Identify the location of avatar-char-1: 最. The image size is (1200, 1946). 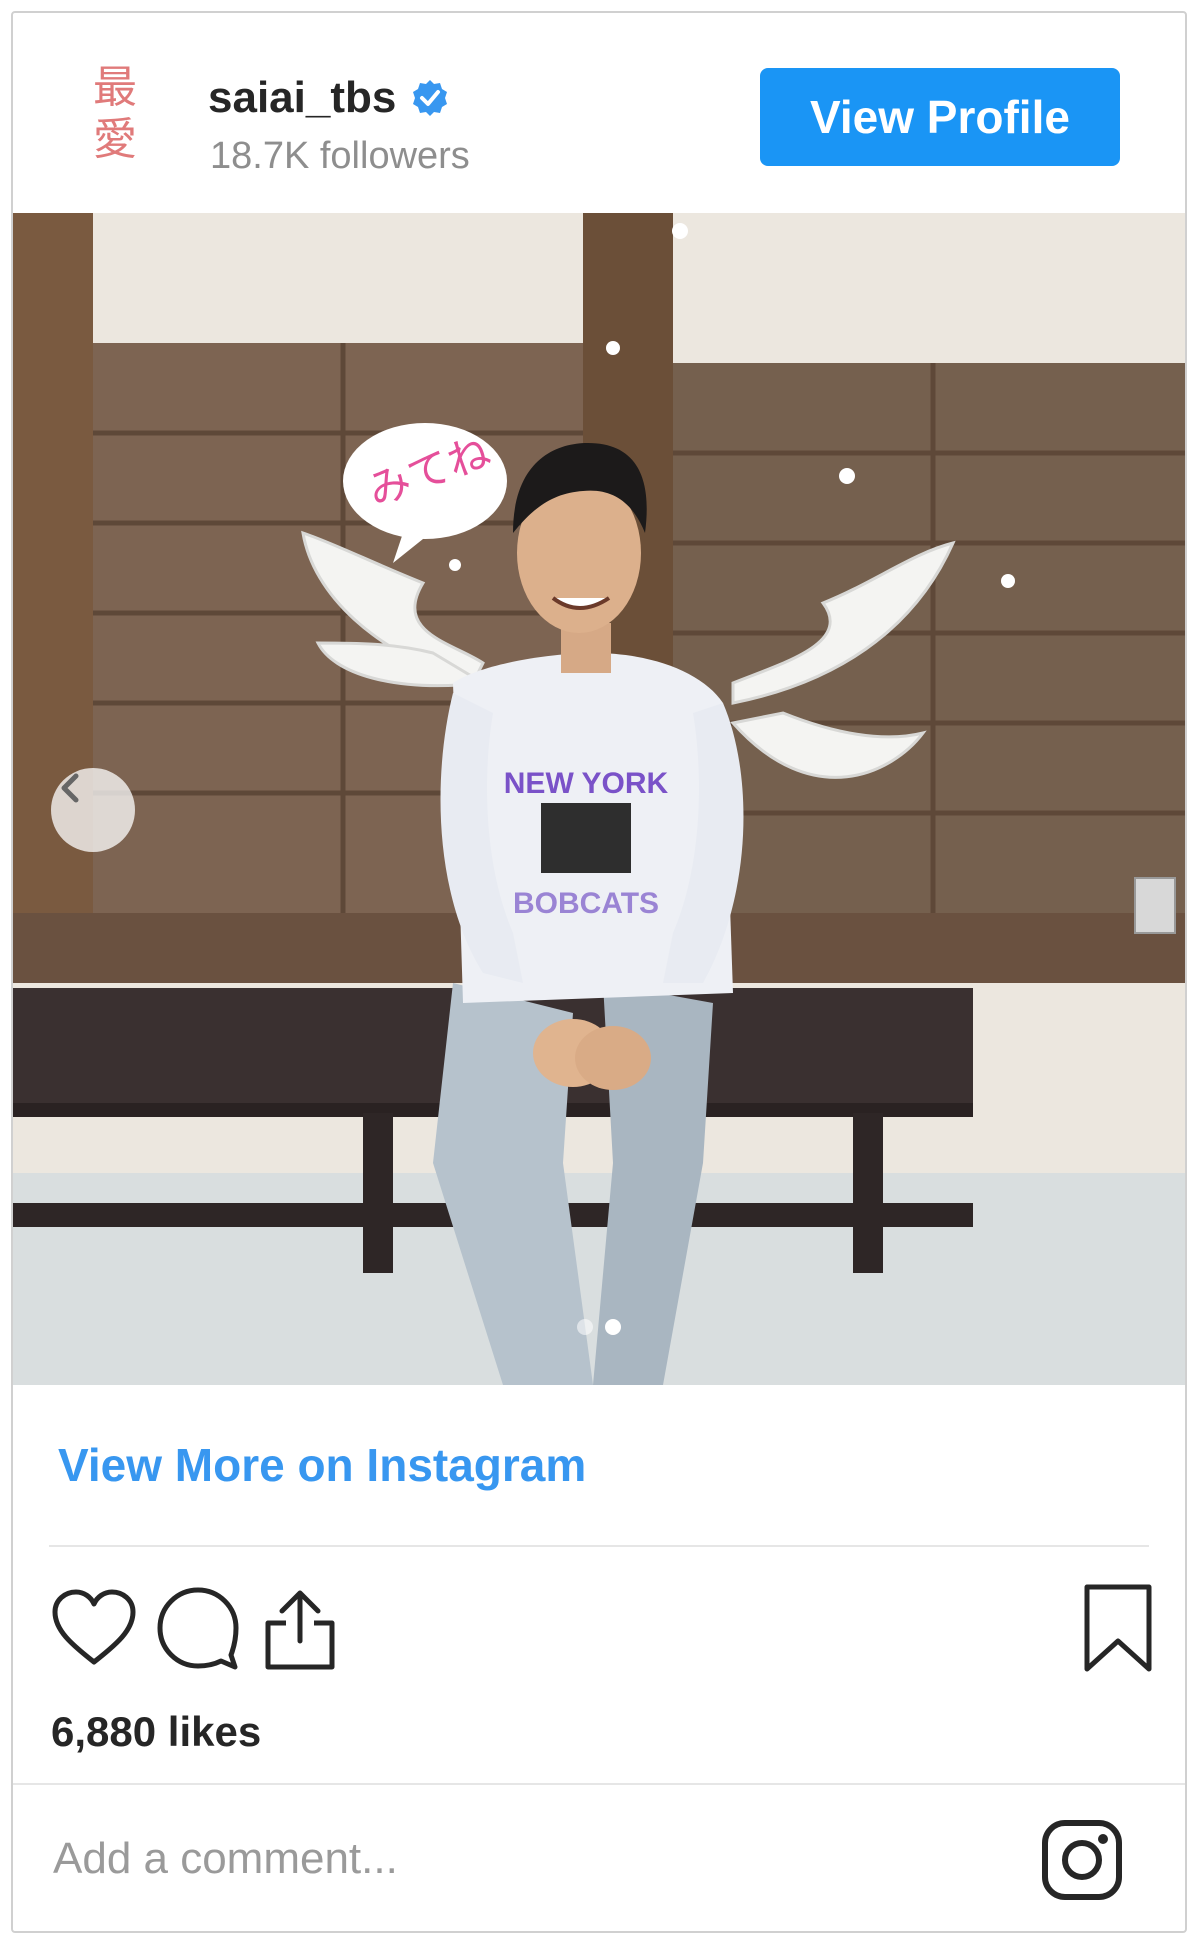
(115, 87).